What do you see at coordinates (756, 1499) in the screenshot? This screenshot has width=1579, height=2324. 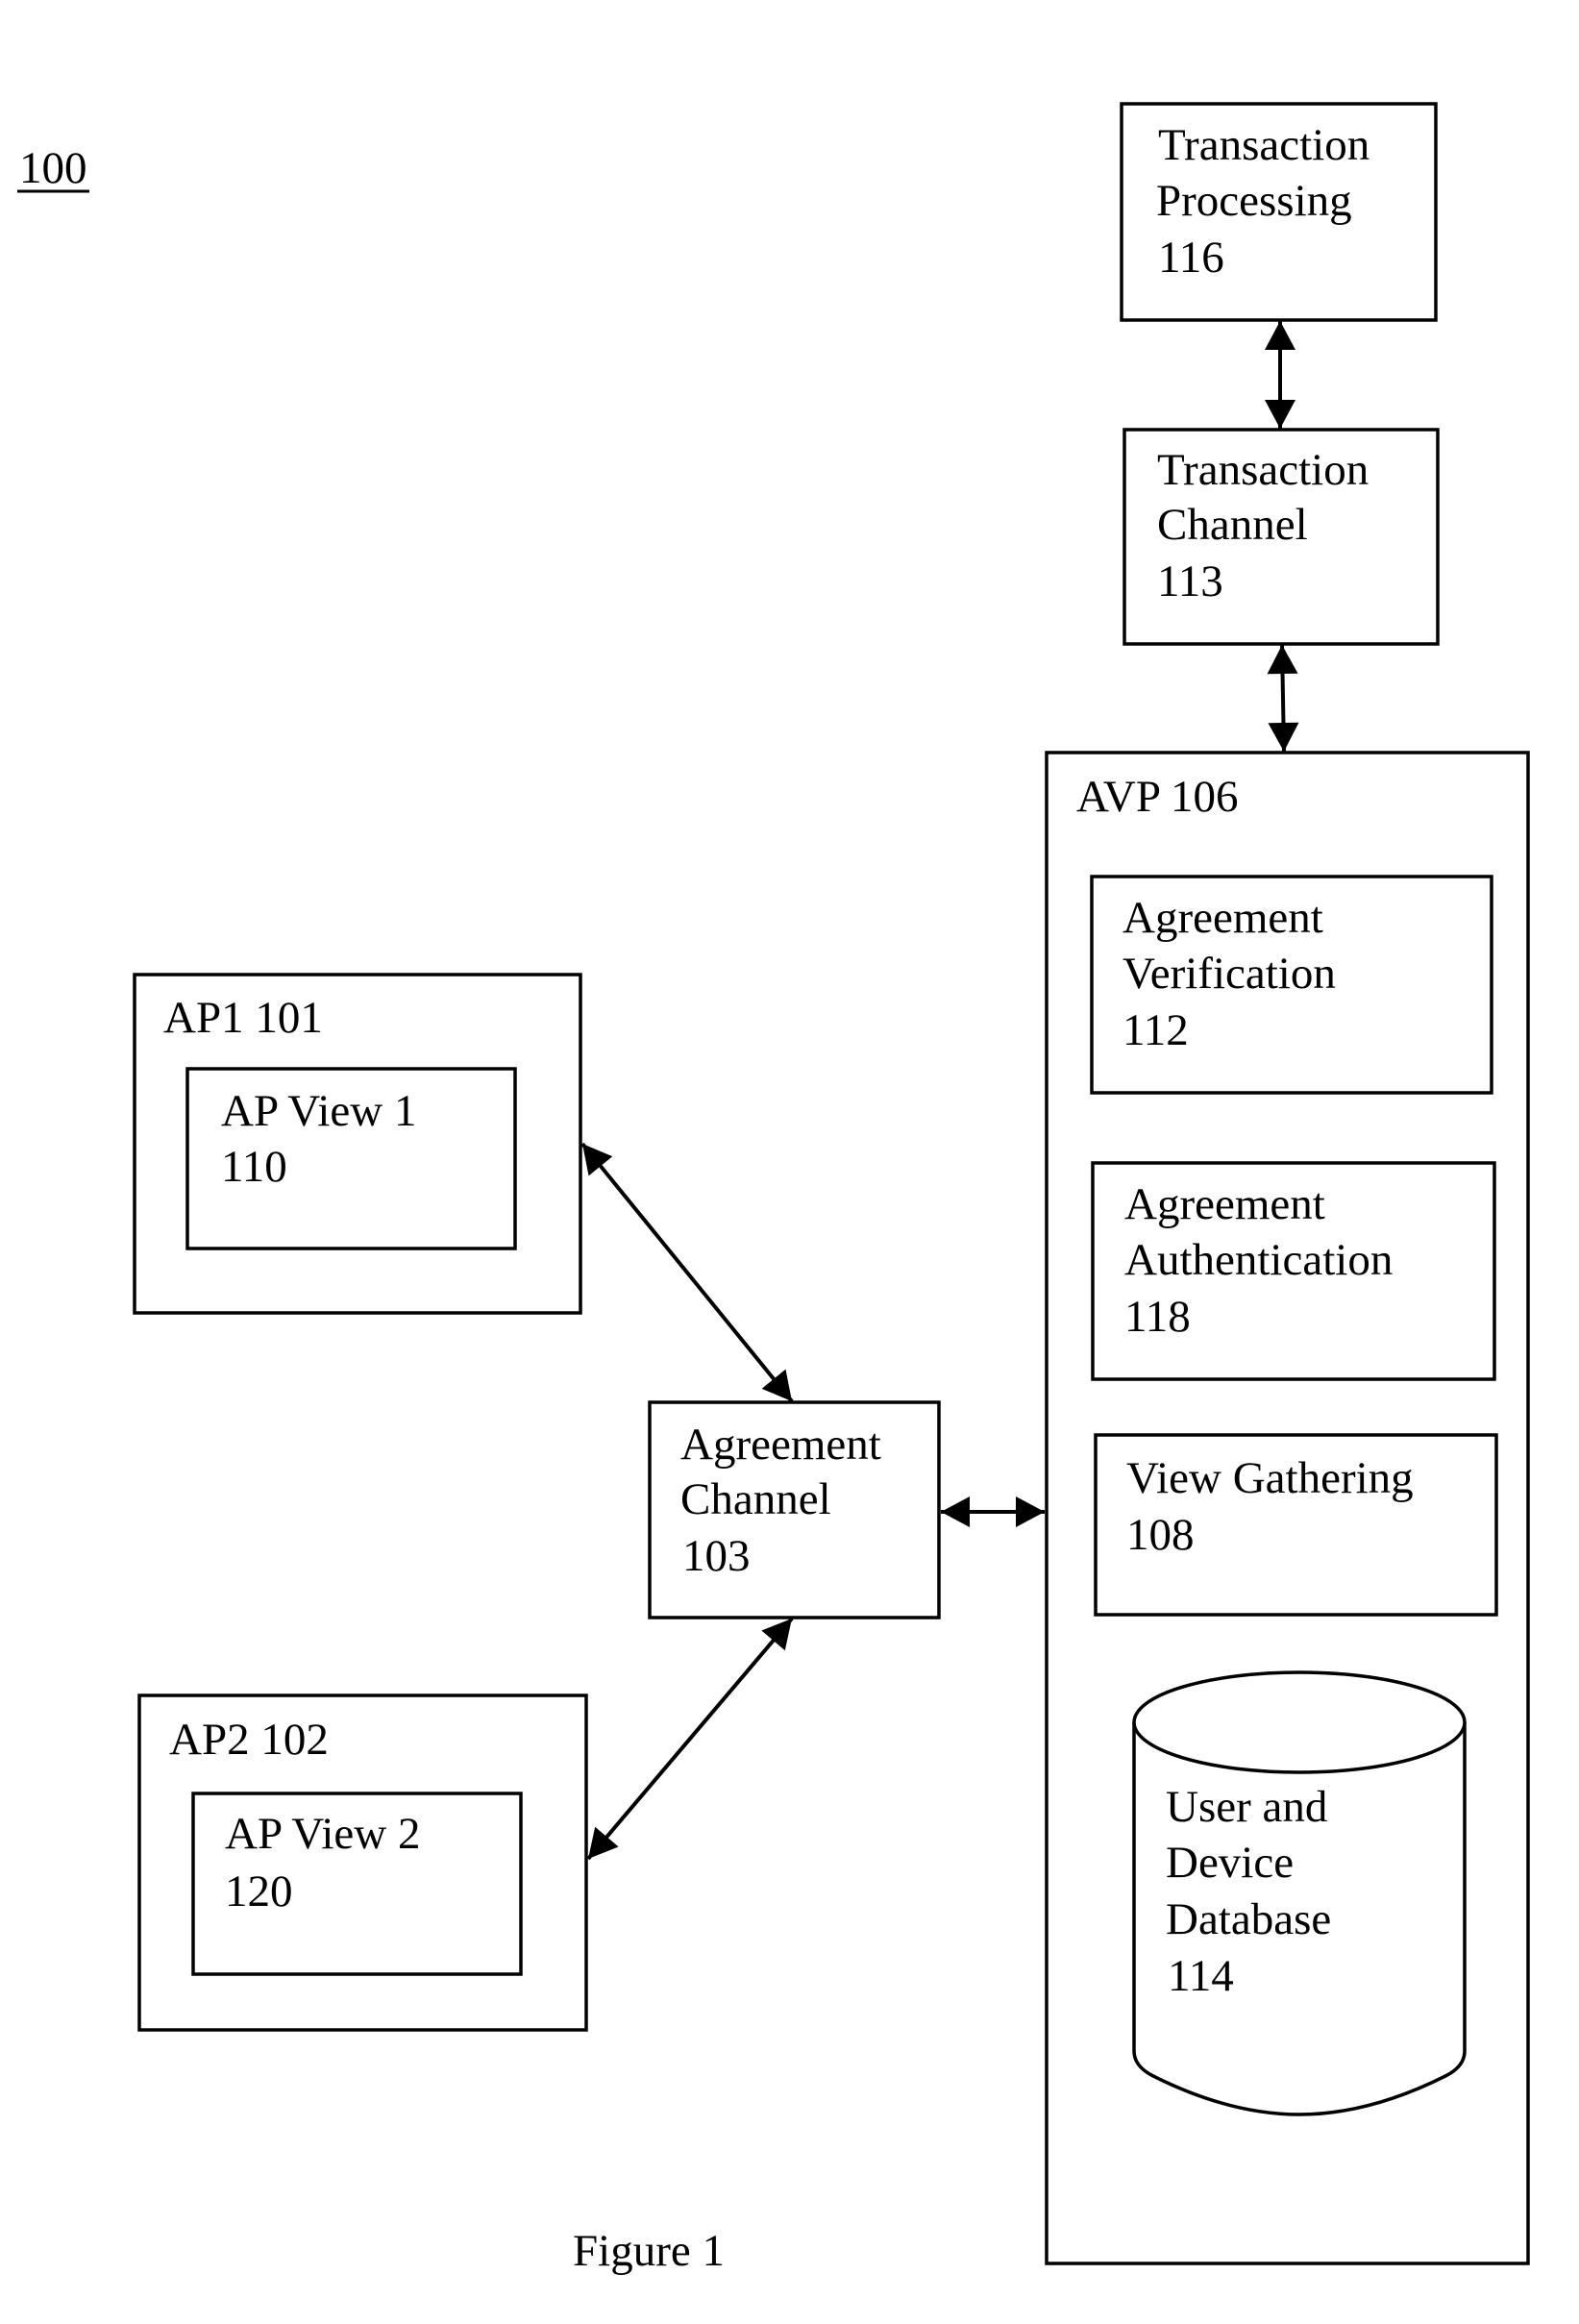 I see `agreement-channel-label-2: Channel` at bounding box center [756, 1499].